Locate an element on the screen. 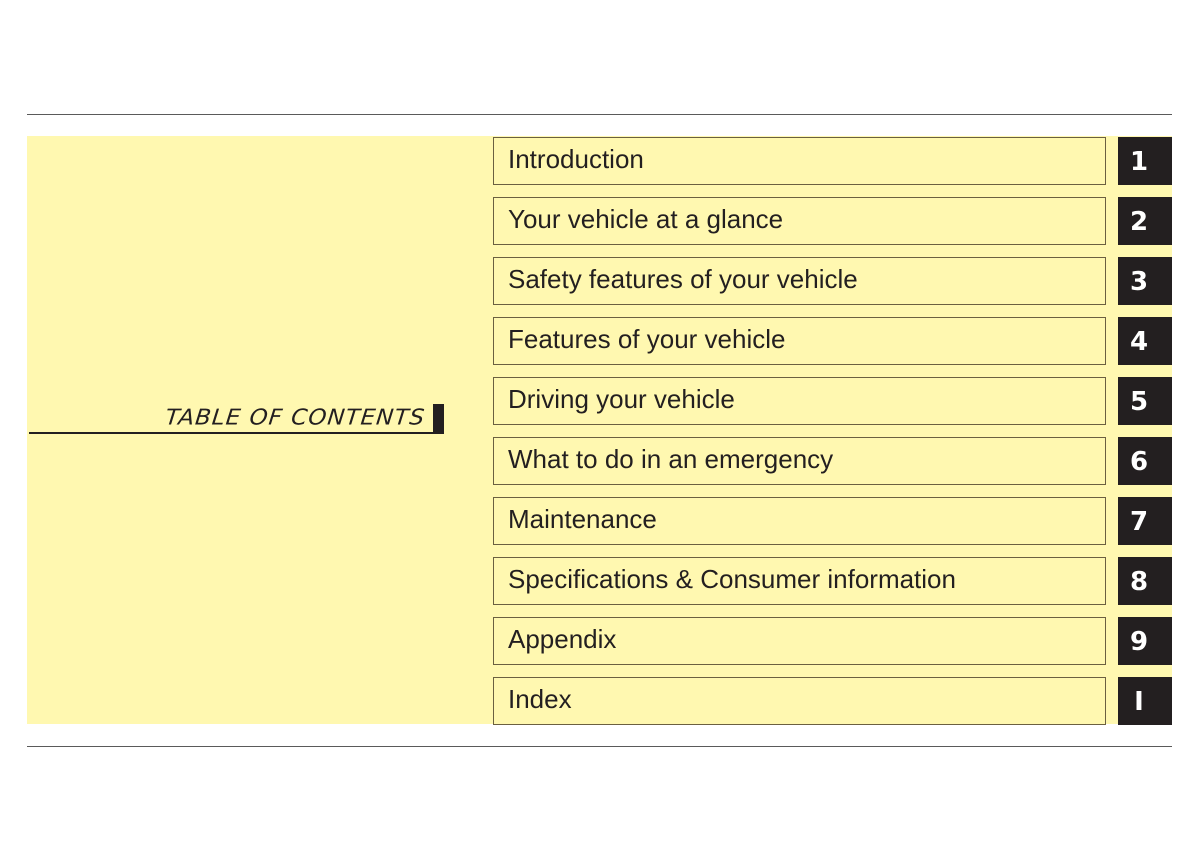  toc-entry-label: Index is located at coordinates (540, 699).